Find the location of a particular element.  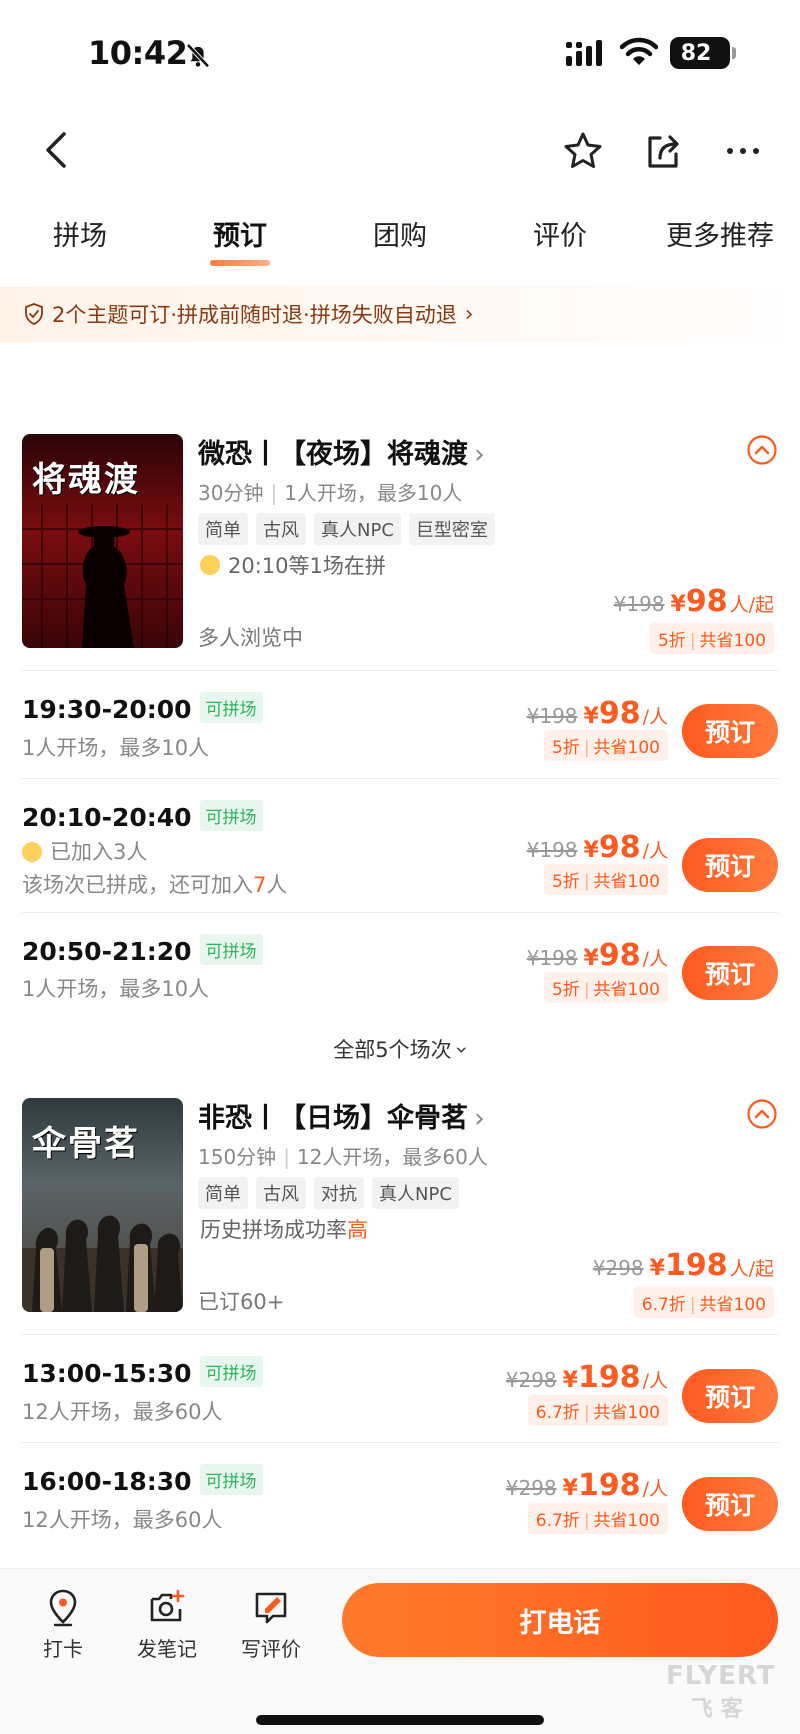

remaining-slots: 该场次已拼成，还可加入7人 is located at coordinates (154, 884).